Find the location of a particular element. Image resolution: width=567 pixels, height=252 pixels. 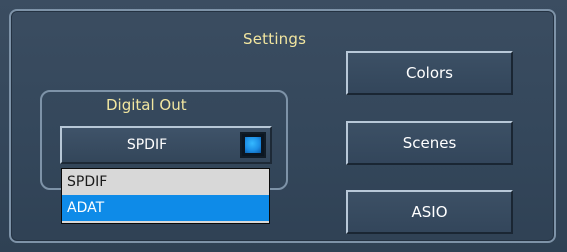

digital-out-options-list: SPDIF ADAT is located at coordinates (165, 196).